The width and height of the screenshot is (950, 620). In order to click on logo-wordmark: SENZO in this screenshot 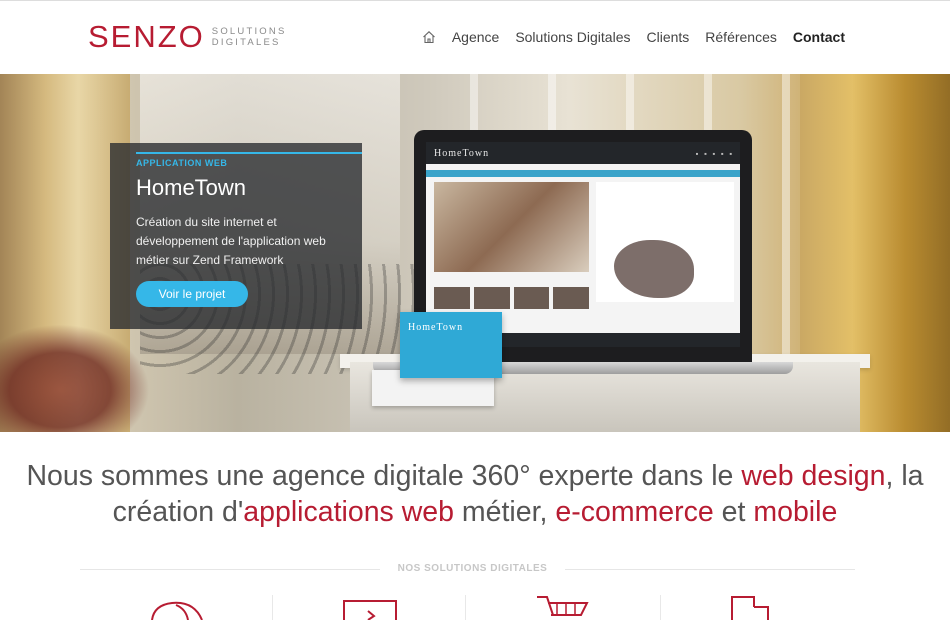, I will do `click(146, 36)`.